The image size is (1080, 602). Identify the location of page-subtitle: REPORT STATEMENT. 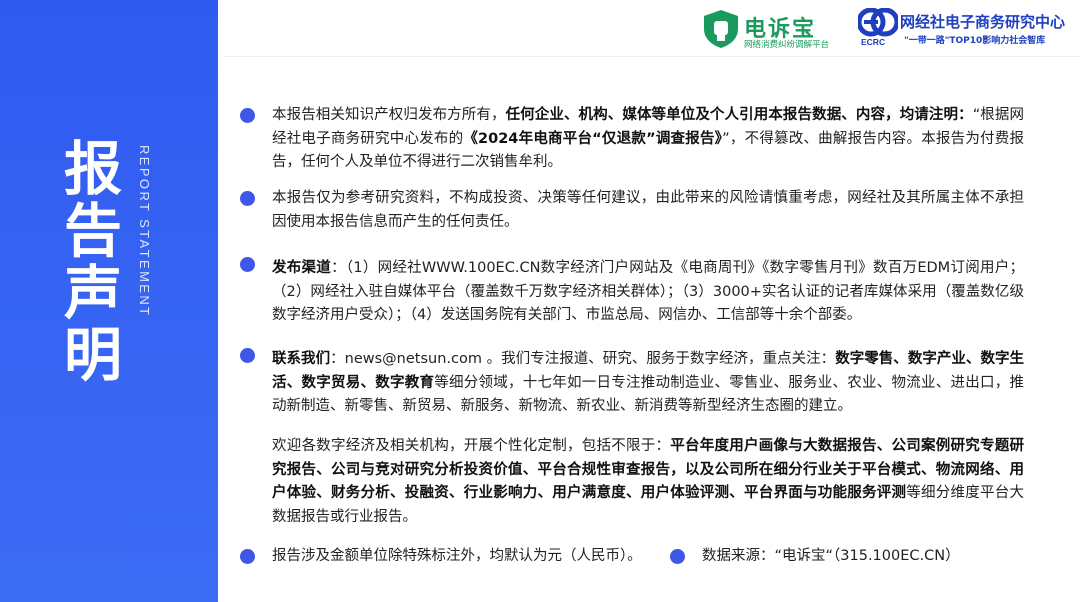
(144, 231).